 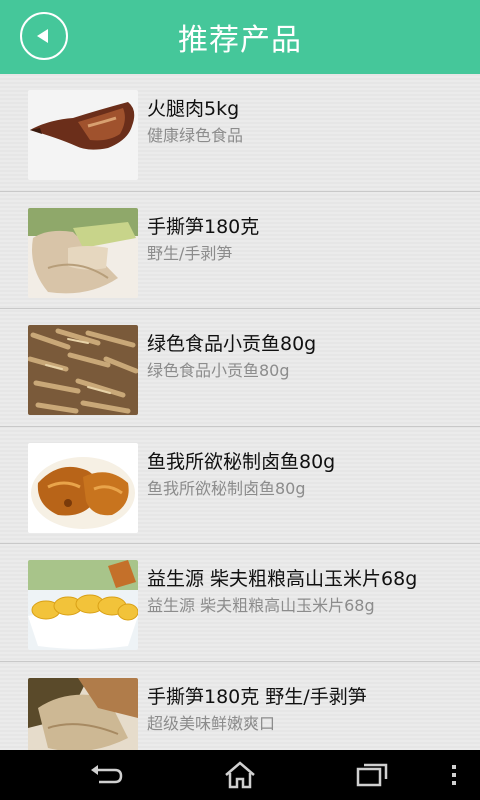 I want to click on list-item: 火腿肉5kg 健康绿色食品, so click(x=240, y=133).